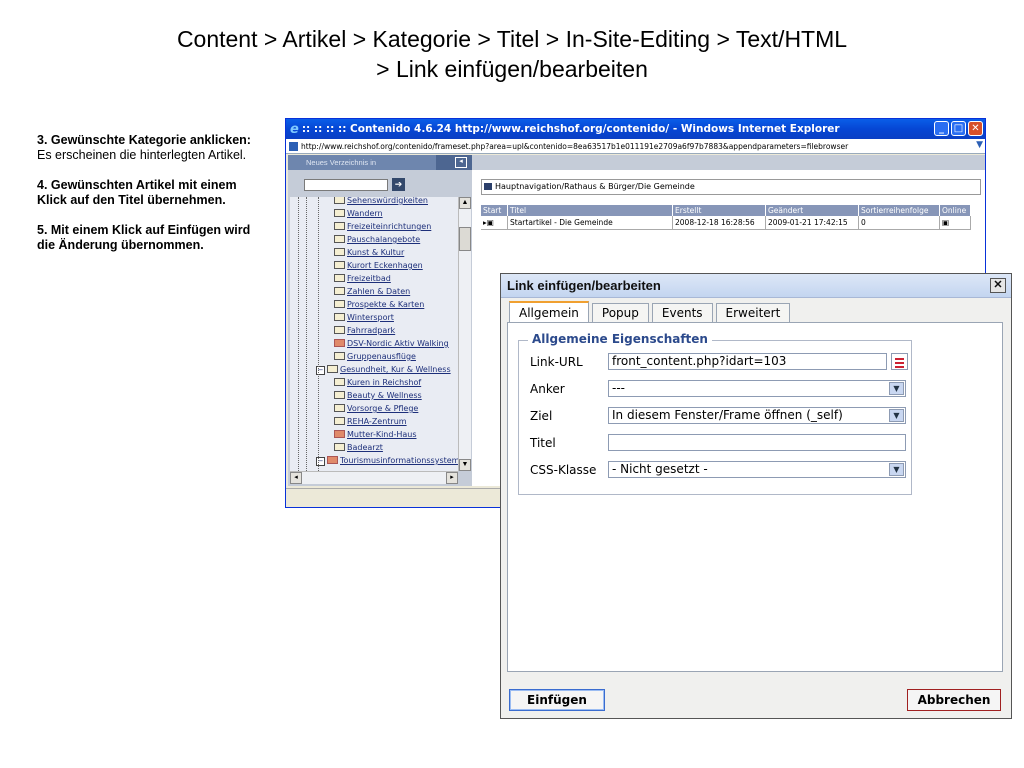 The image size is (1024, 768). Describe the element at coordinates (512, 69) in the screenshot. I see `slide-title-line-2: > Link einfügen/bearbeiten` at that location.